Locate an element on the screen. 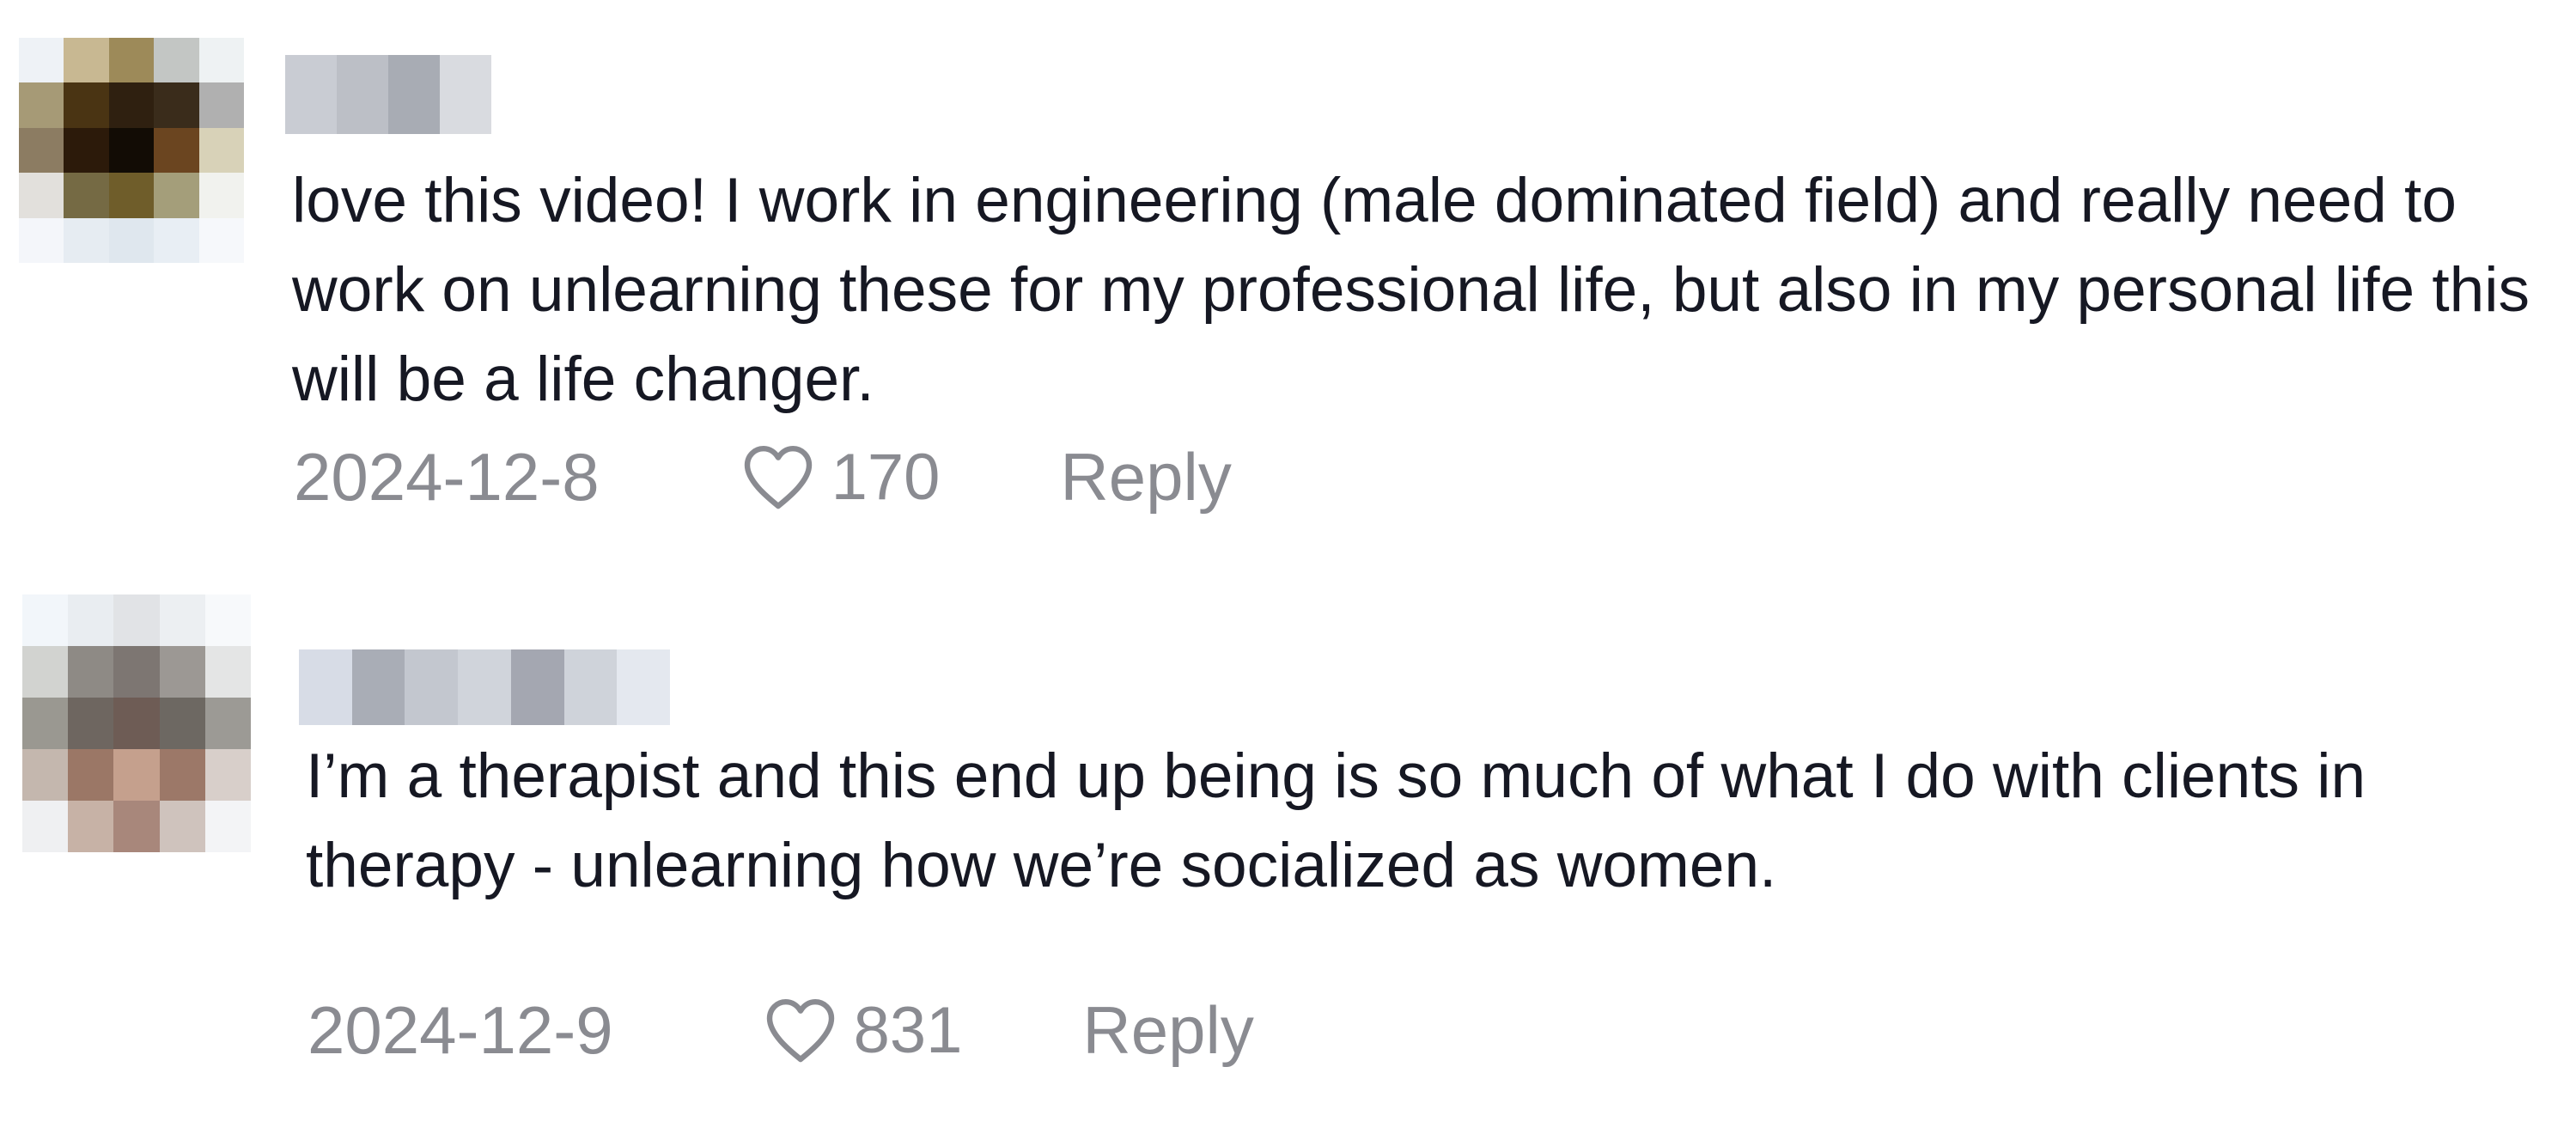 The width and height of the screenshot is (2576, 1134). comment-meta: 2024-12-8 170 Reply is located at coordinates (763, 477).